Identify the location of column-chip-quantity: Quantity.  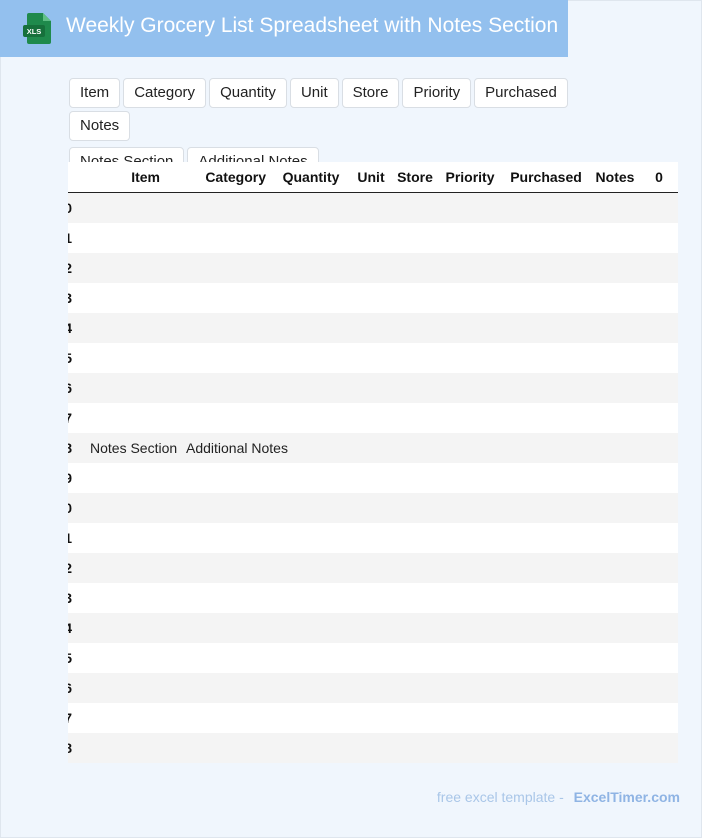
(248, 93).